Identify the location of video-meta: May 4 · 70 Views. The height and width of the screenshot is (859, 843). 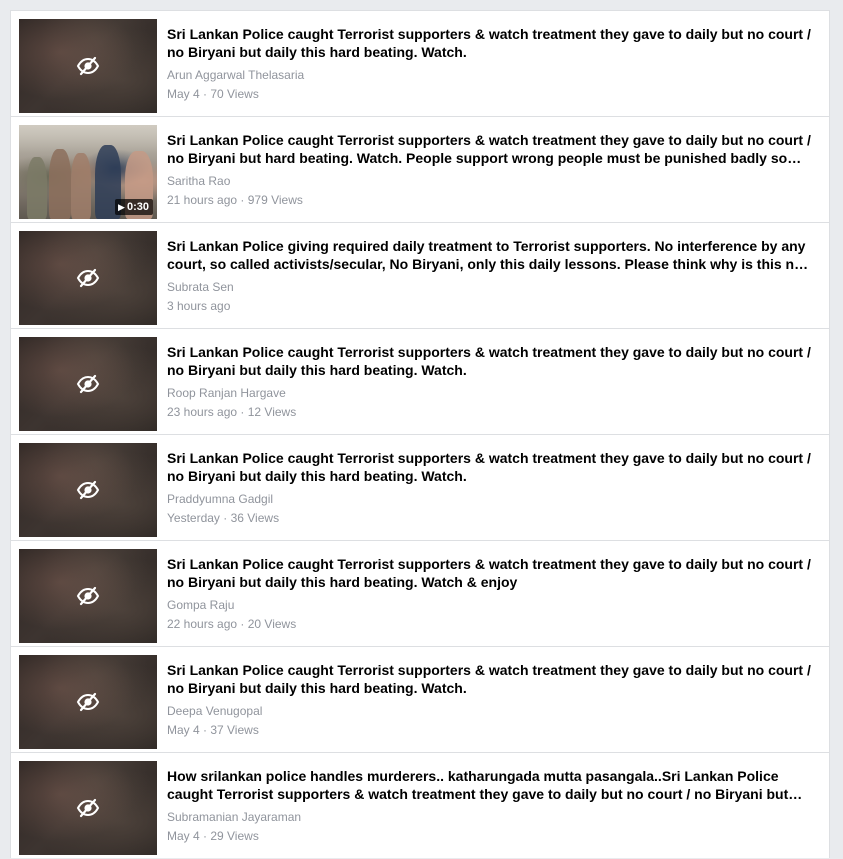
(213, 94).